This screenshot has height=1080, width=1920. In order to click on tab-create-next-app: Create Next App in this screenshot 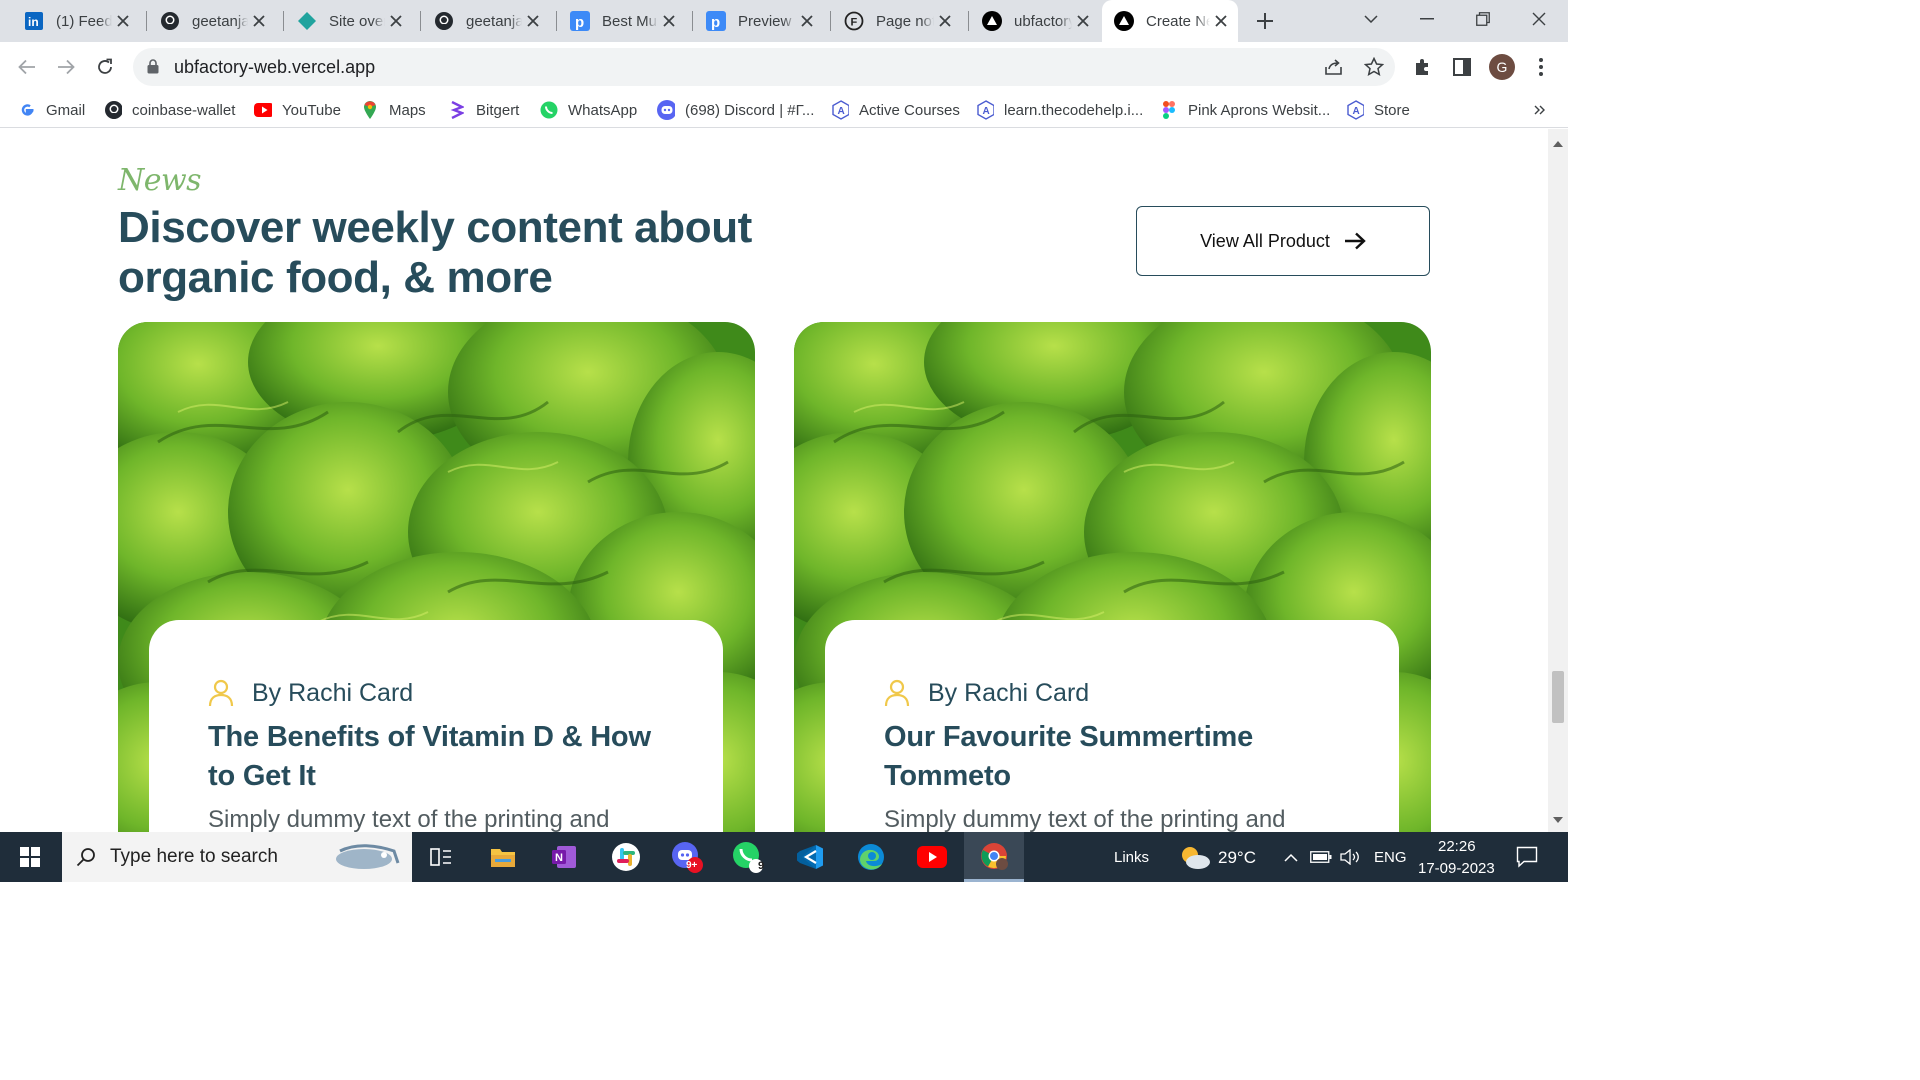, I will do `click(1170, 21)`.